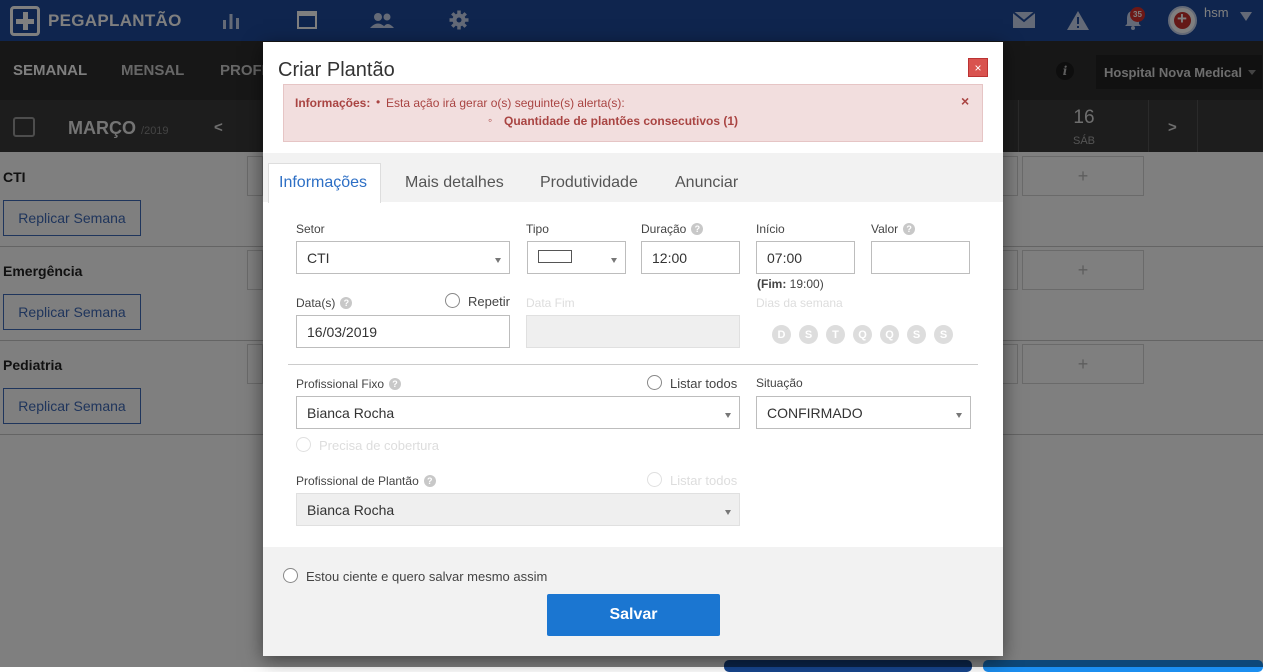  What do you see at coordinates (815, 413) in the screenshot?
I see `situacao-value: CONFIRMADO` at bounding box center [815, 413].